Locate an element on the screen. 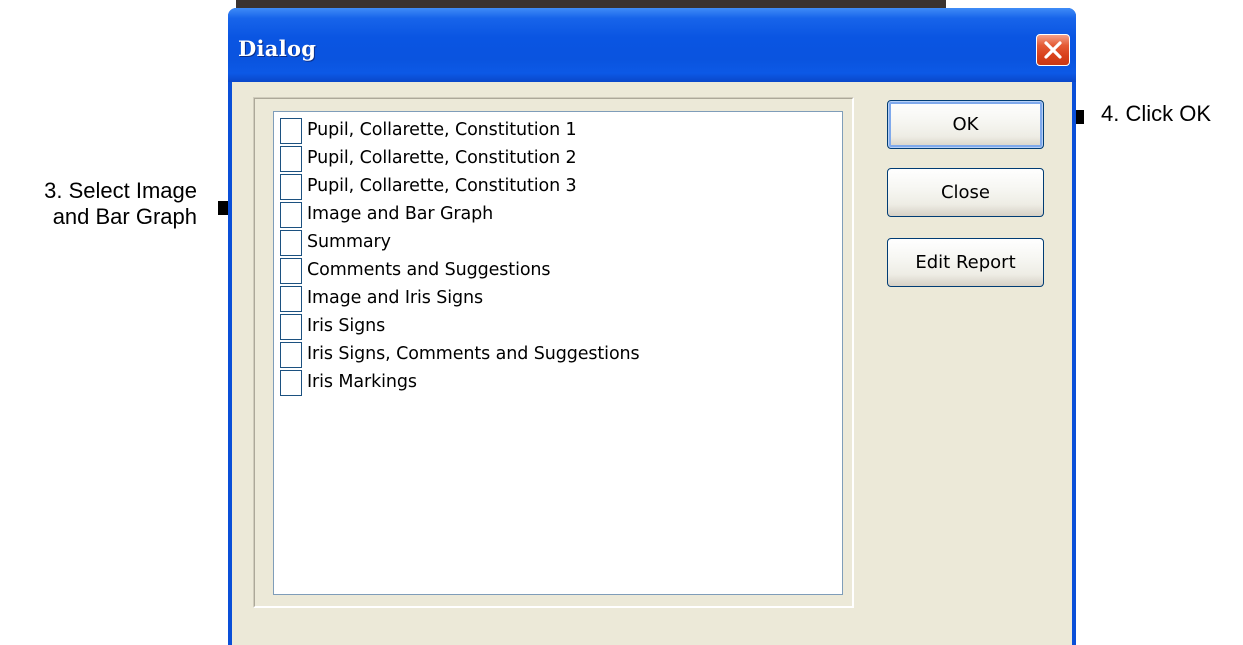  list-item: Iris Signs is located at coordinates (332, 327).